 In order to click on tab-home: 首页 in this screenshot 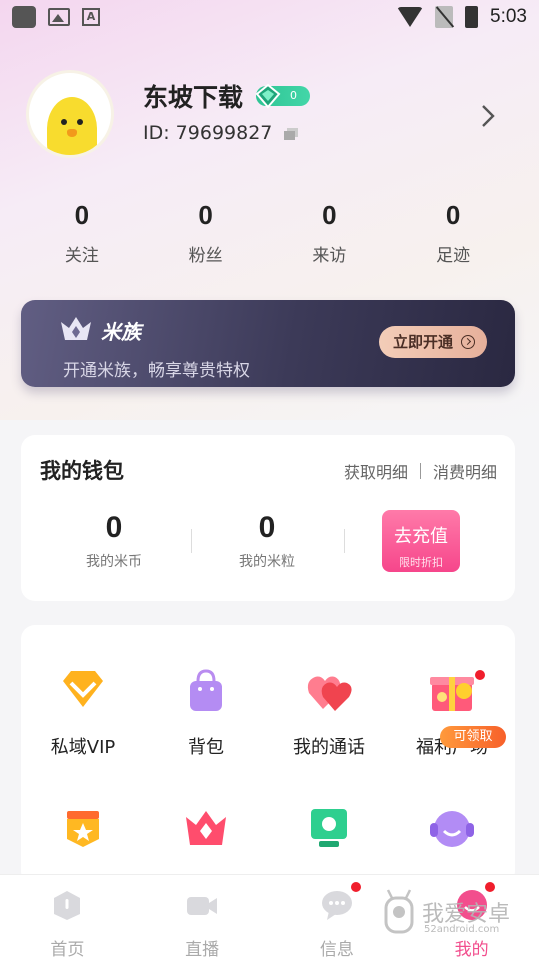, I will do `click(67, 917)`.